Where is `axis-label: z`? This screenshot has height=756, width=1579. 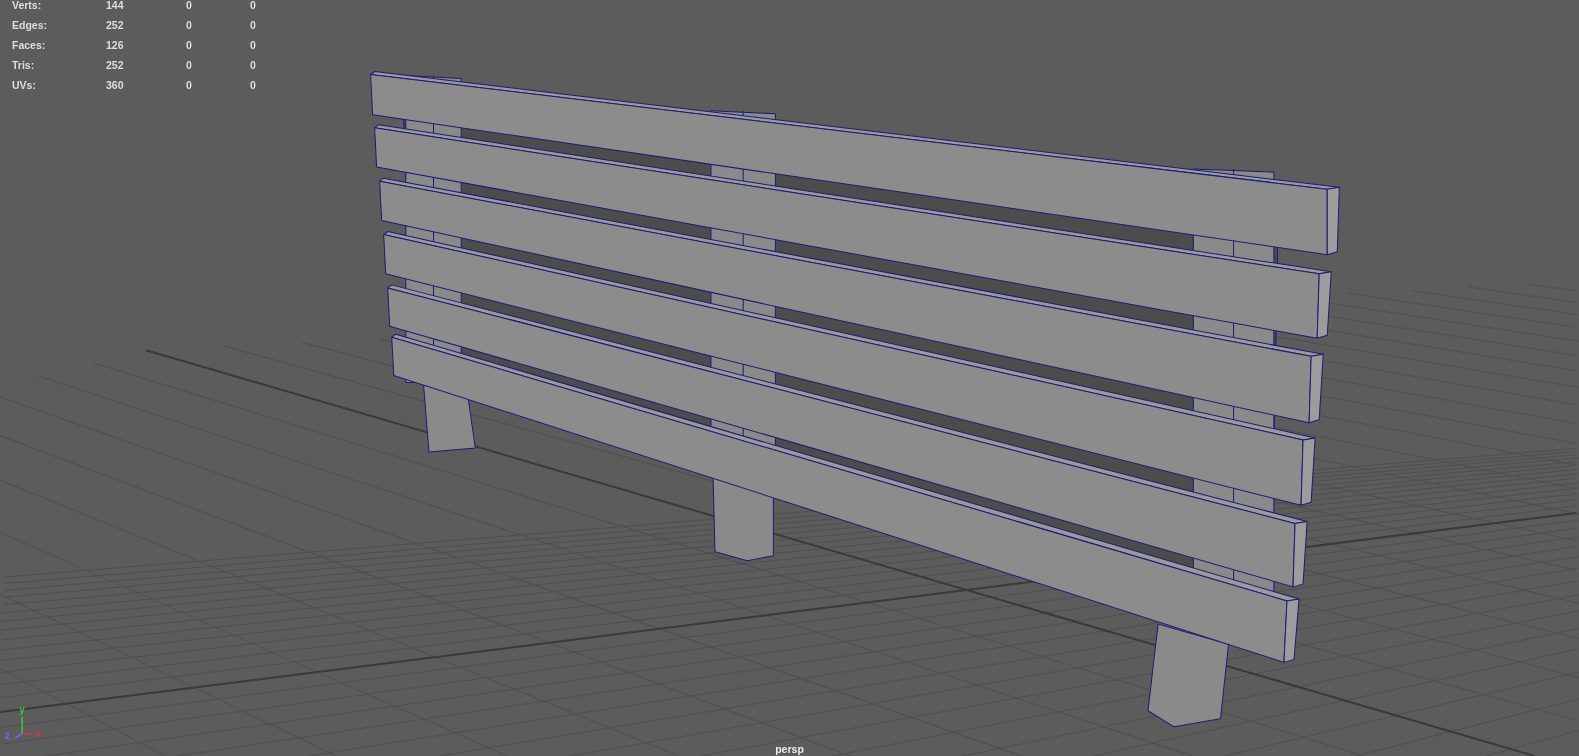
axis-label: z is located at coordinates (8, 735).